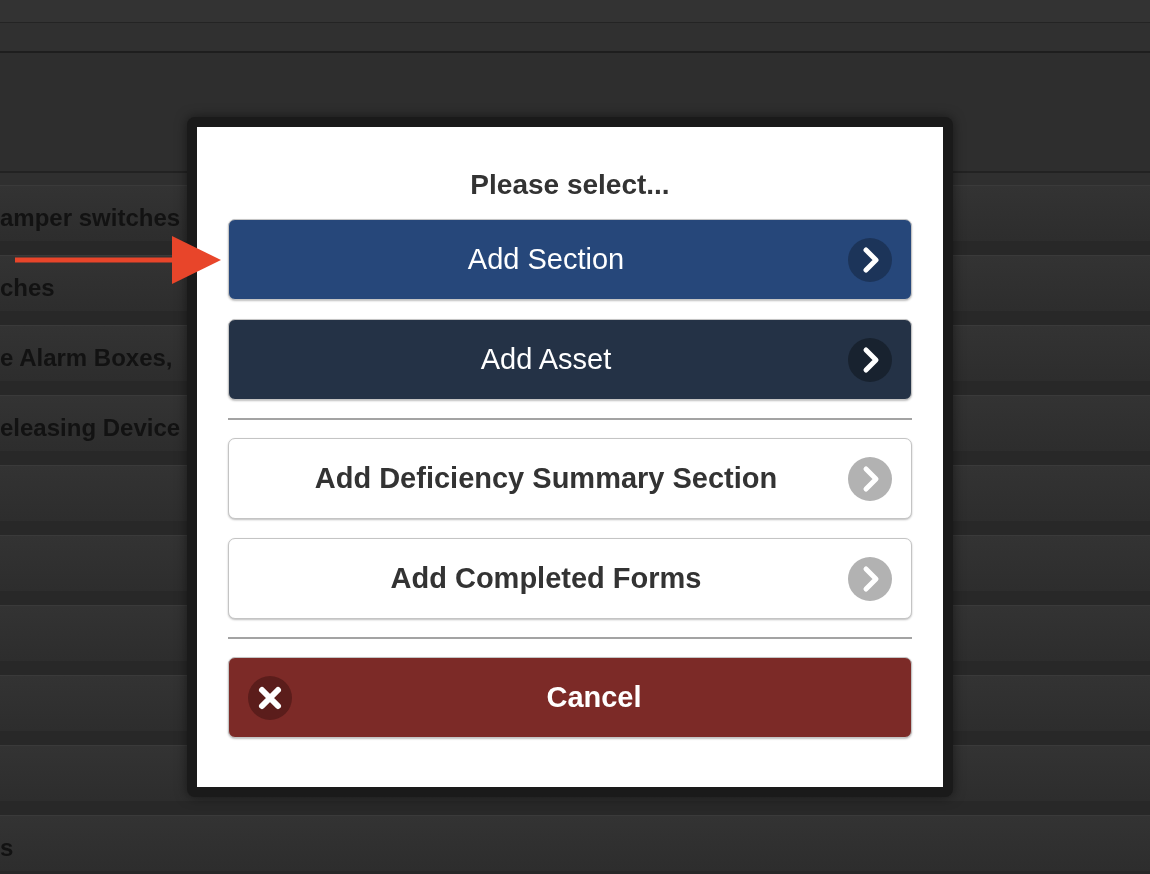 This screenshot has height=874, width=1150. What do you see at coordinates (270, 697) in the screenshot?
I see `close-icon` at bounding box center [270, 697].